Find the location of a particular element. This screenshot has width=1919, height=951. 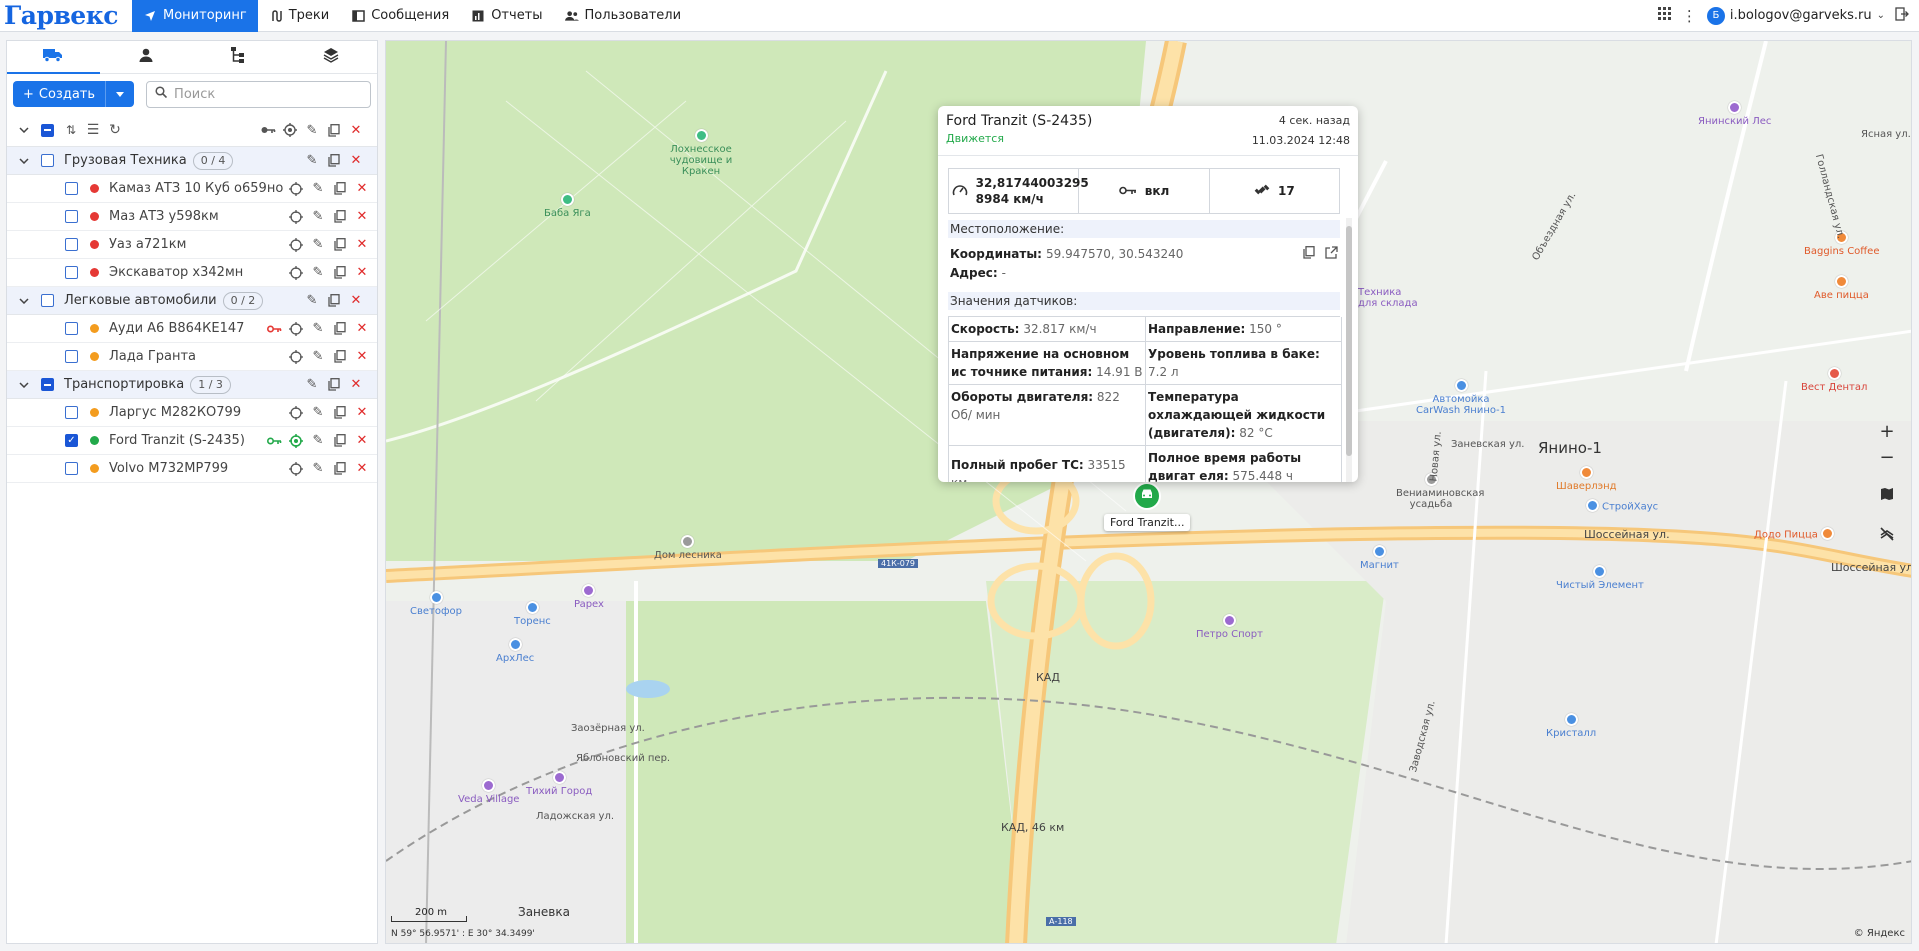

list-icon: ☰ is located at coordinates (93, 130).